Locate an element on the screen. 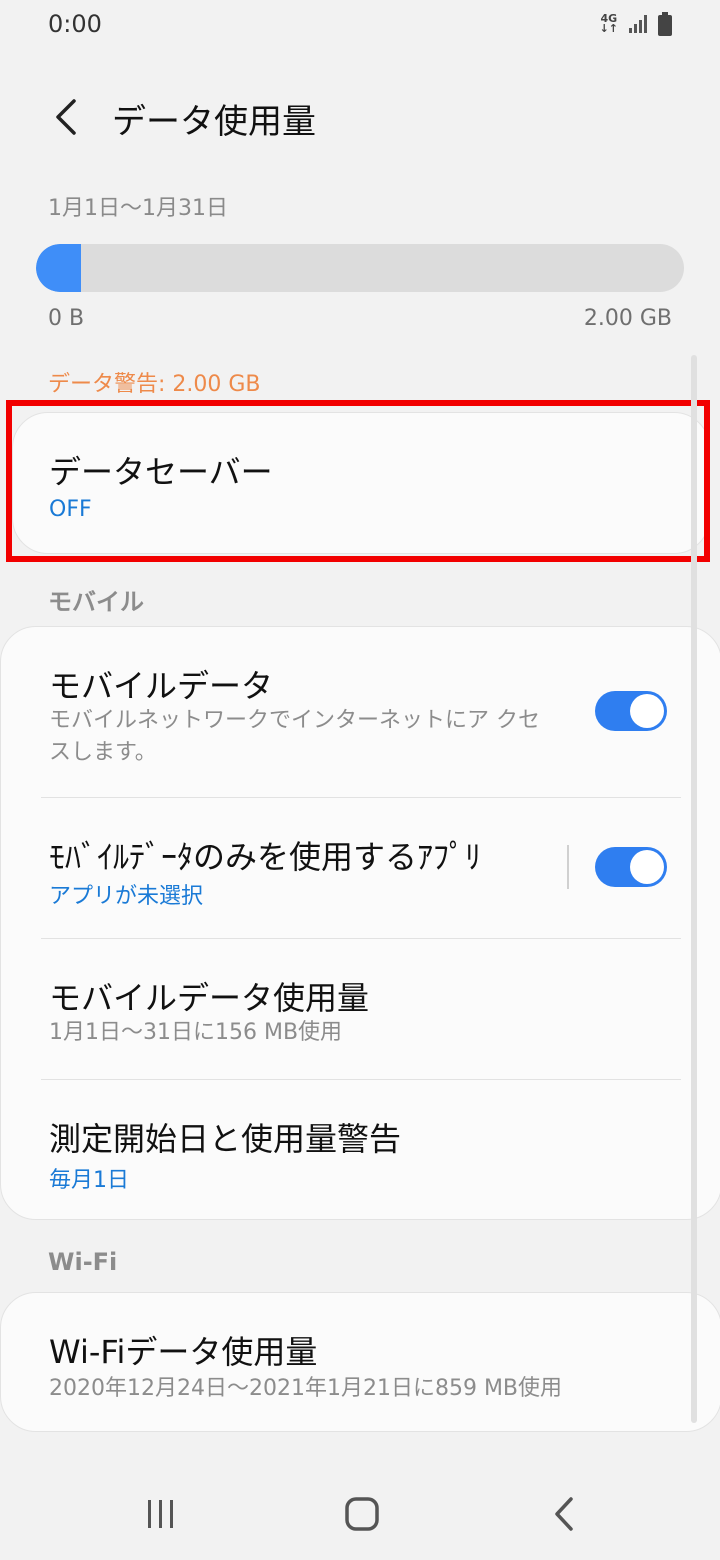 The height and width of the screenshot is (1560, 720). status-time: 0:00 is located at coordinates (75, 24).